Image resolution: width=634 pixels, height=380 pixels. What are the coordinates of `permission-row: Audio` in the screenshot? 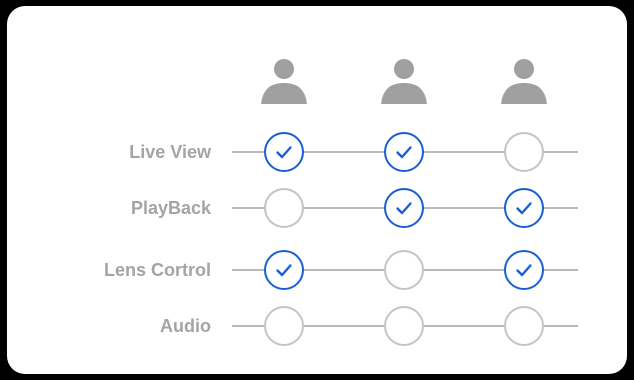 It's located at (317, 326).